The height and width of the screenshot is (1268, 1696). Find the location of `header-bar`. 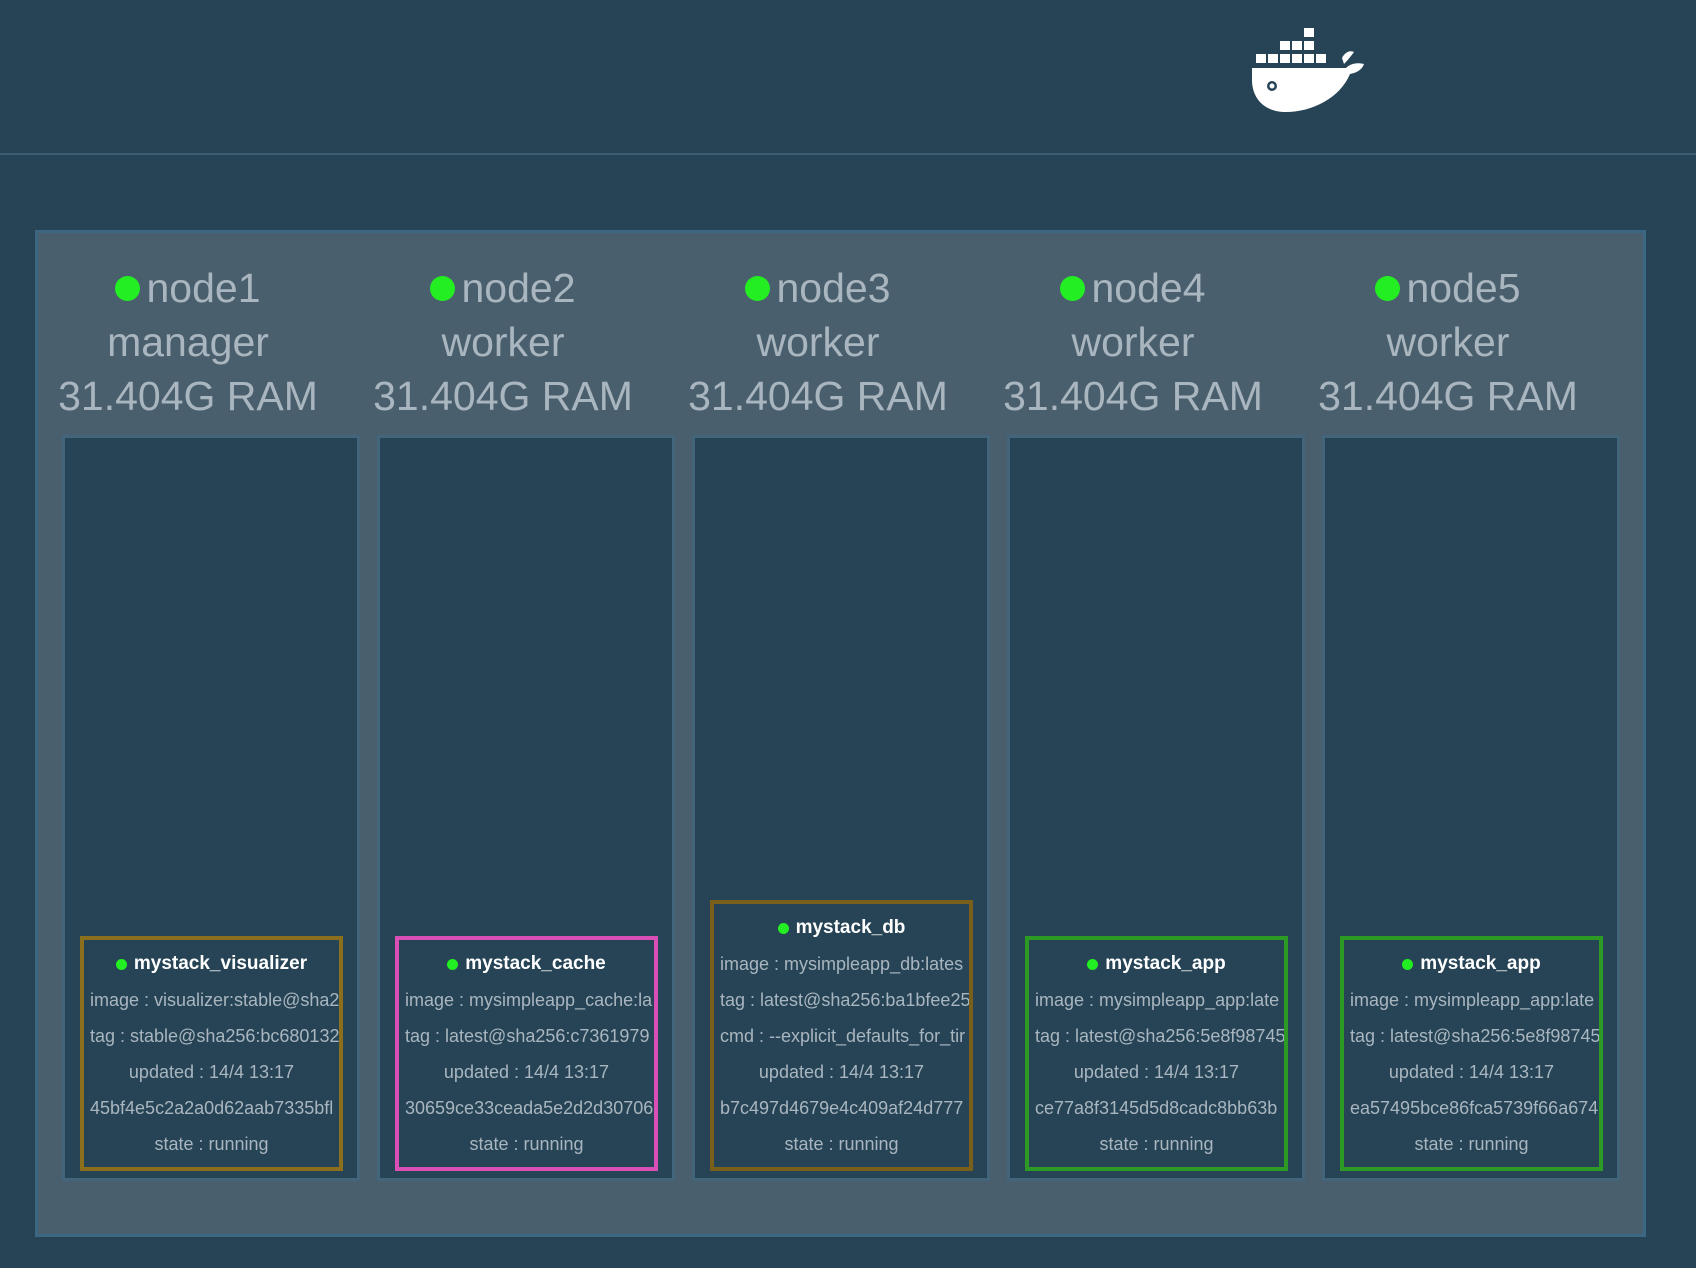

header-bar is located at coordinates (848, 77).